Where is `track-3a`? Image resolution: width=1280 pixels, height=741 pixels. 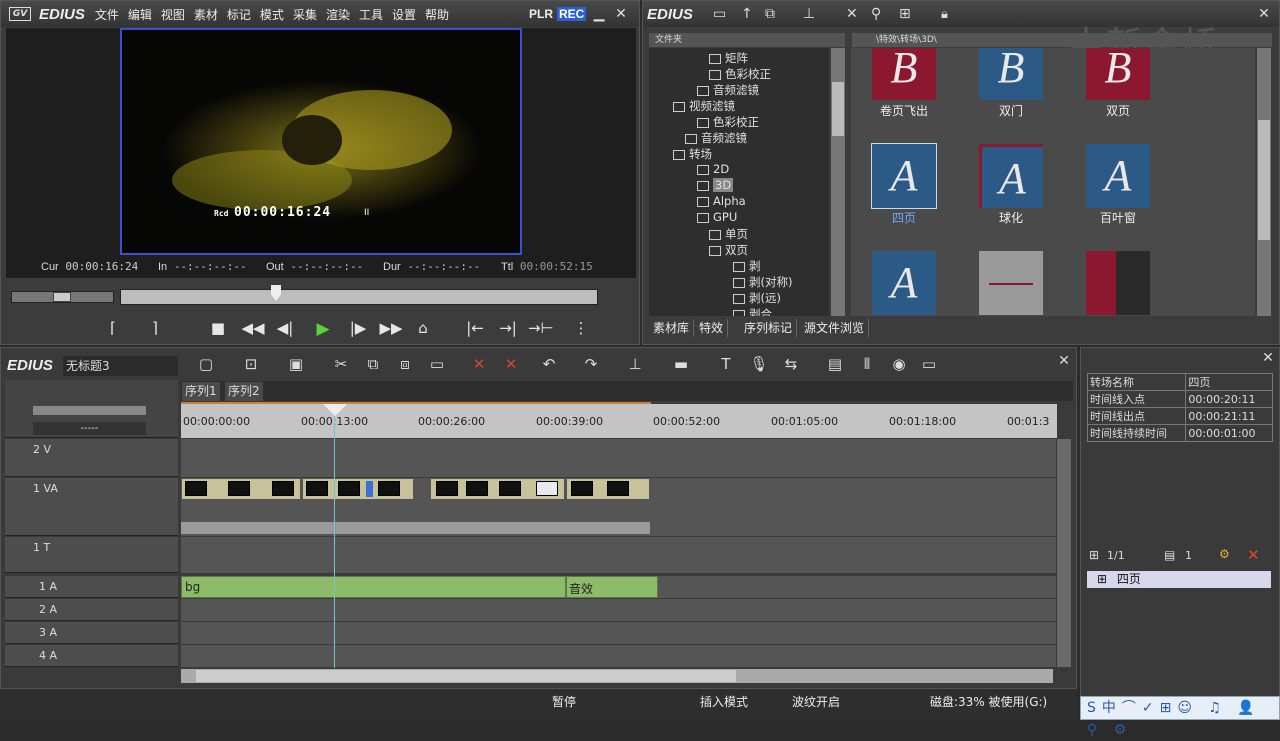
track-3a is located at coordinates (618, 633).